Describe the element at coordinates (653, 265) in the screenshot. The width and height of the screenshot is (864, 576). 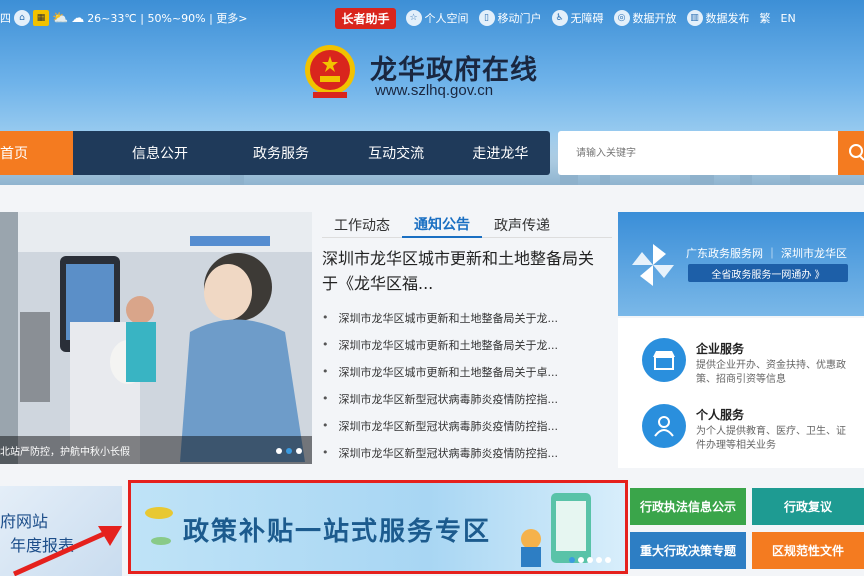
I see `pinwheel-logo-icon` at that location.